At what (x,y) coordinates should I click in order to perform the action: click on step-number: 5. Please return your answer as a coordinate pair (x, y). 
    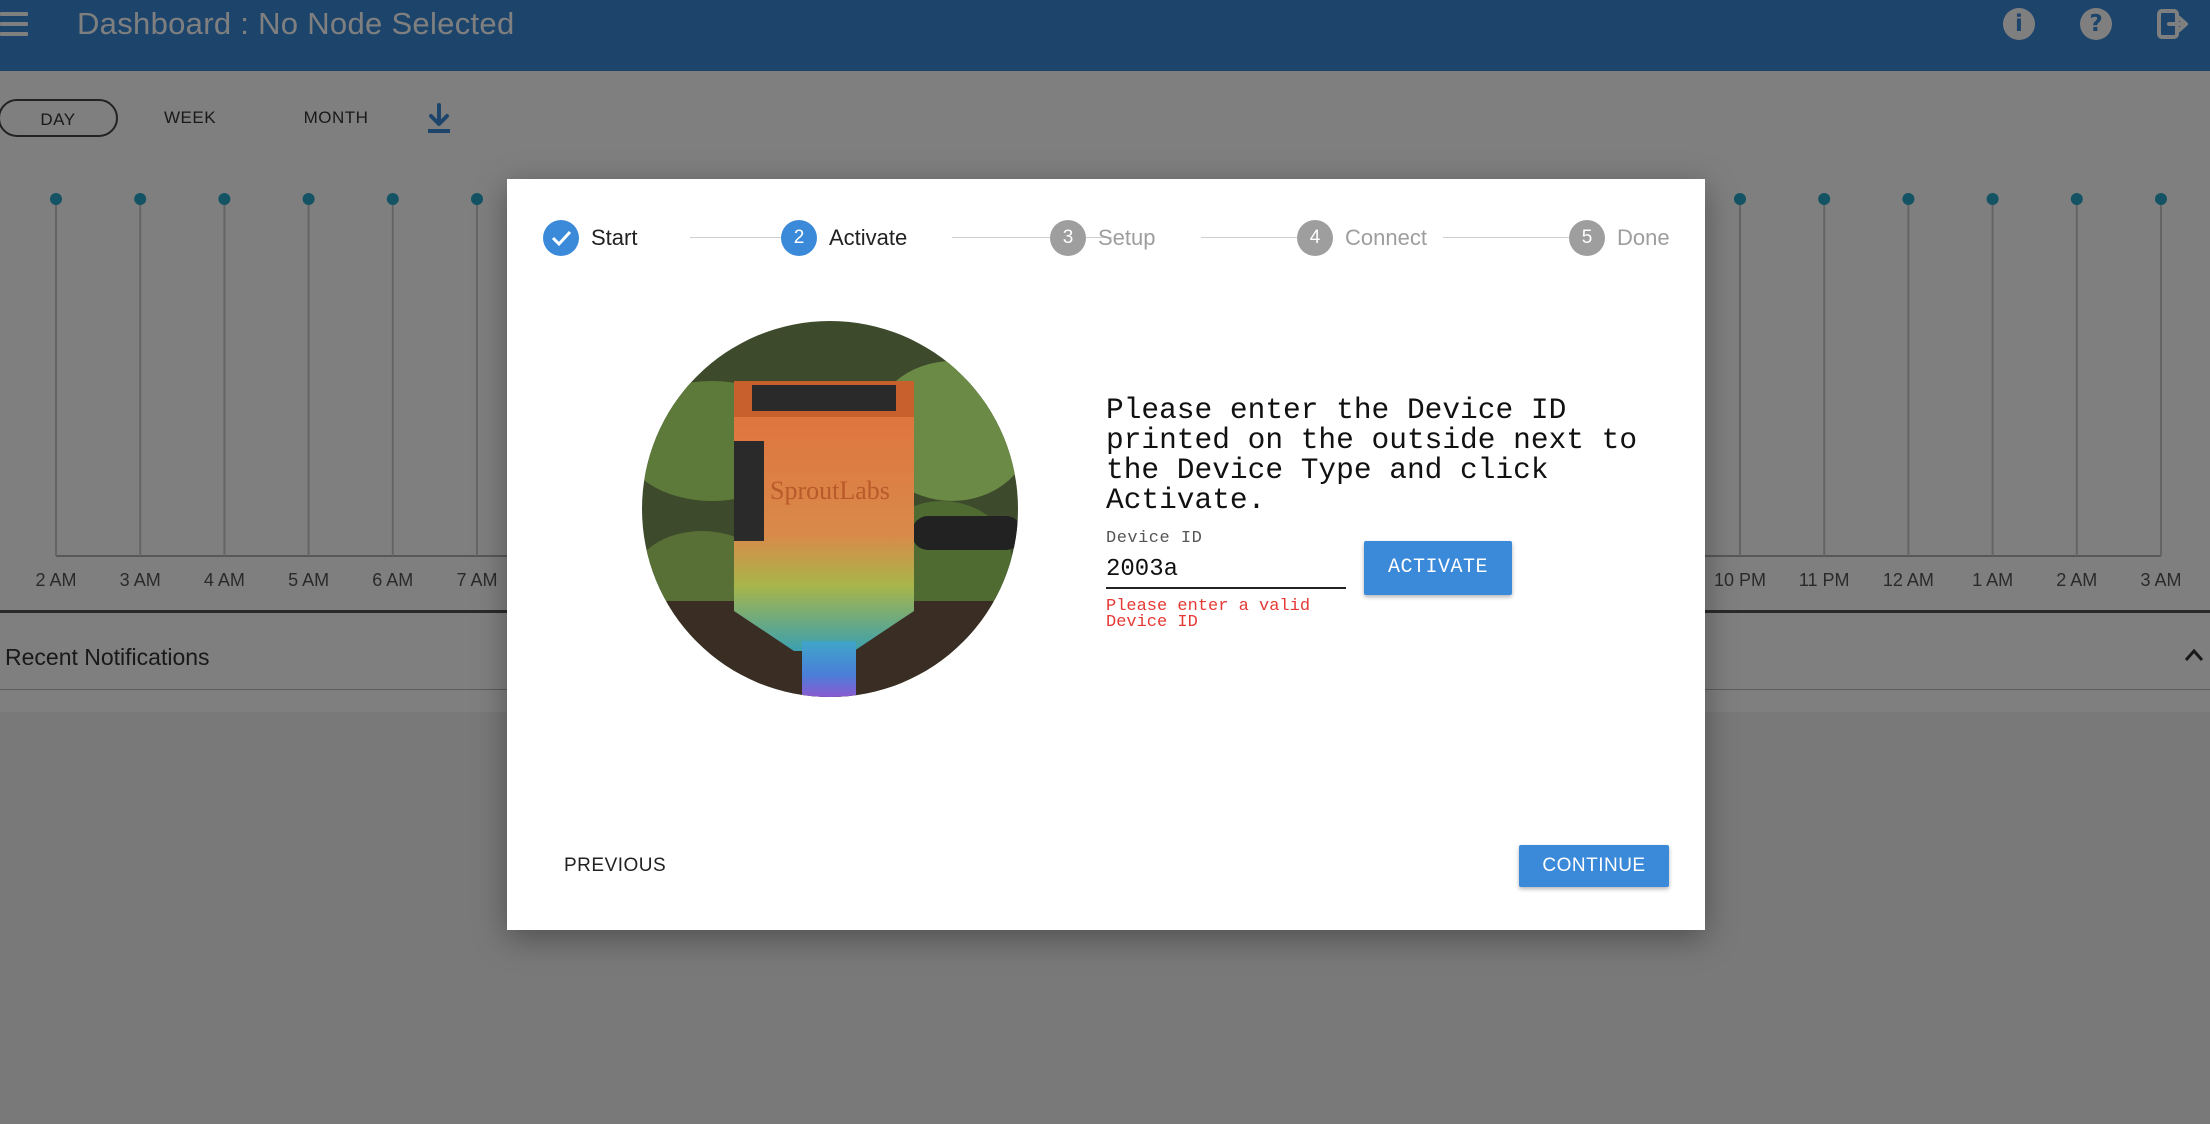
    Looking at the image, I should click on (1587, 238).